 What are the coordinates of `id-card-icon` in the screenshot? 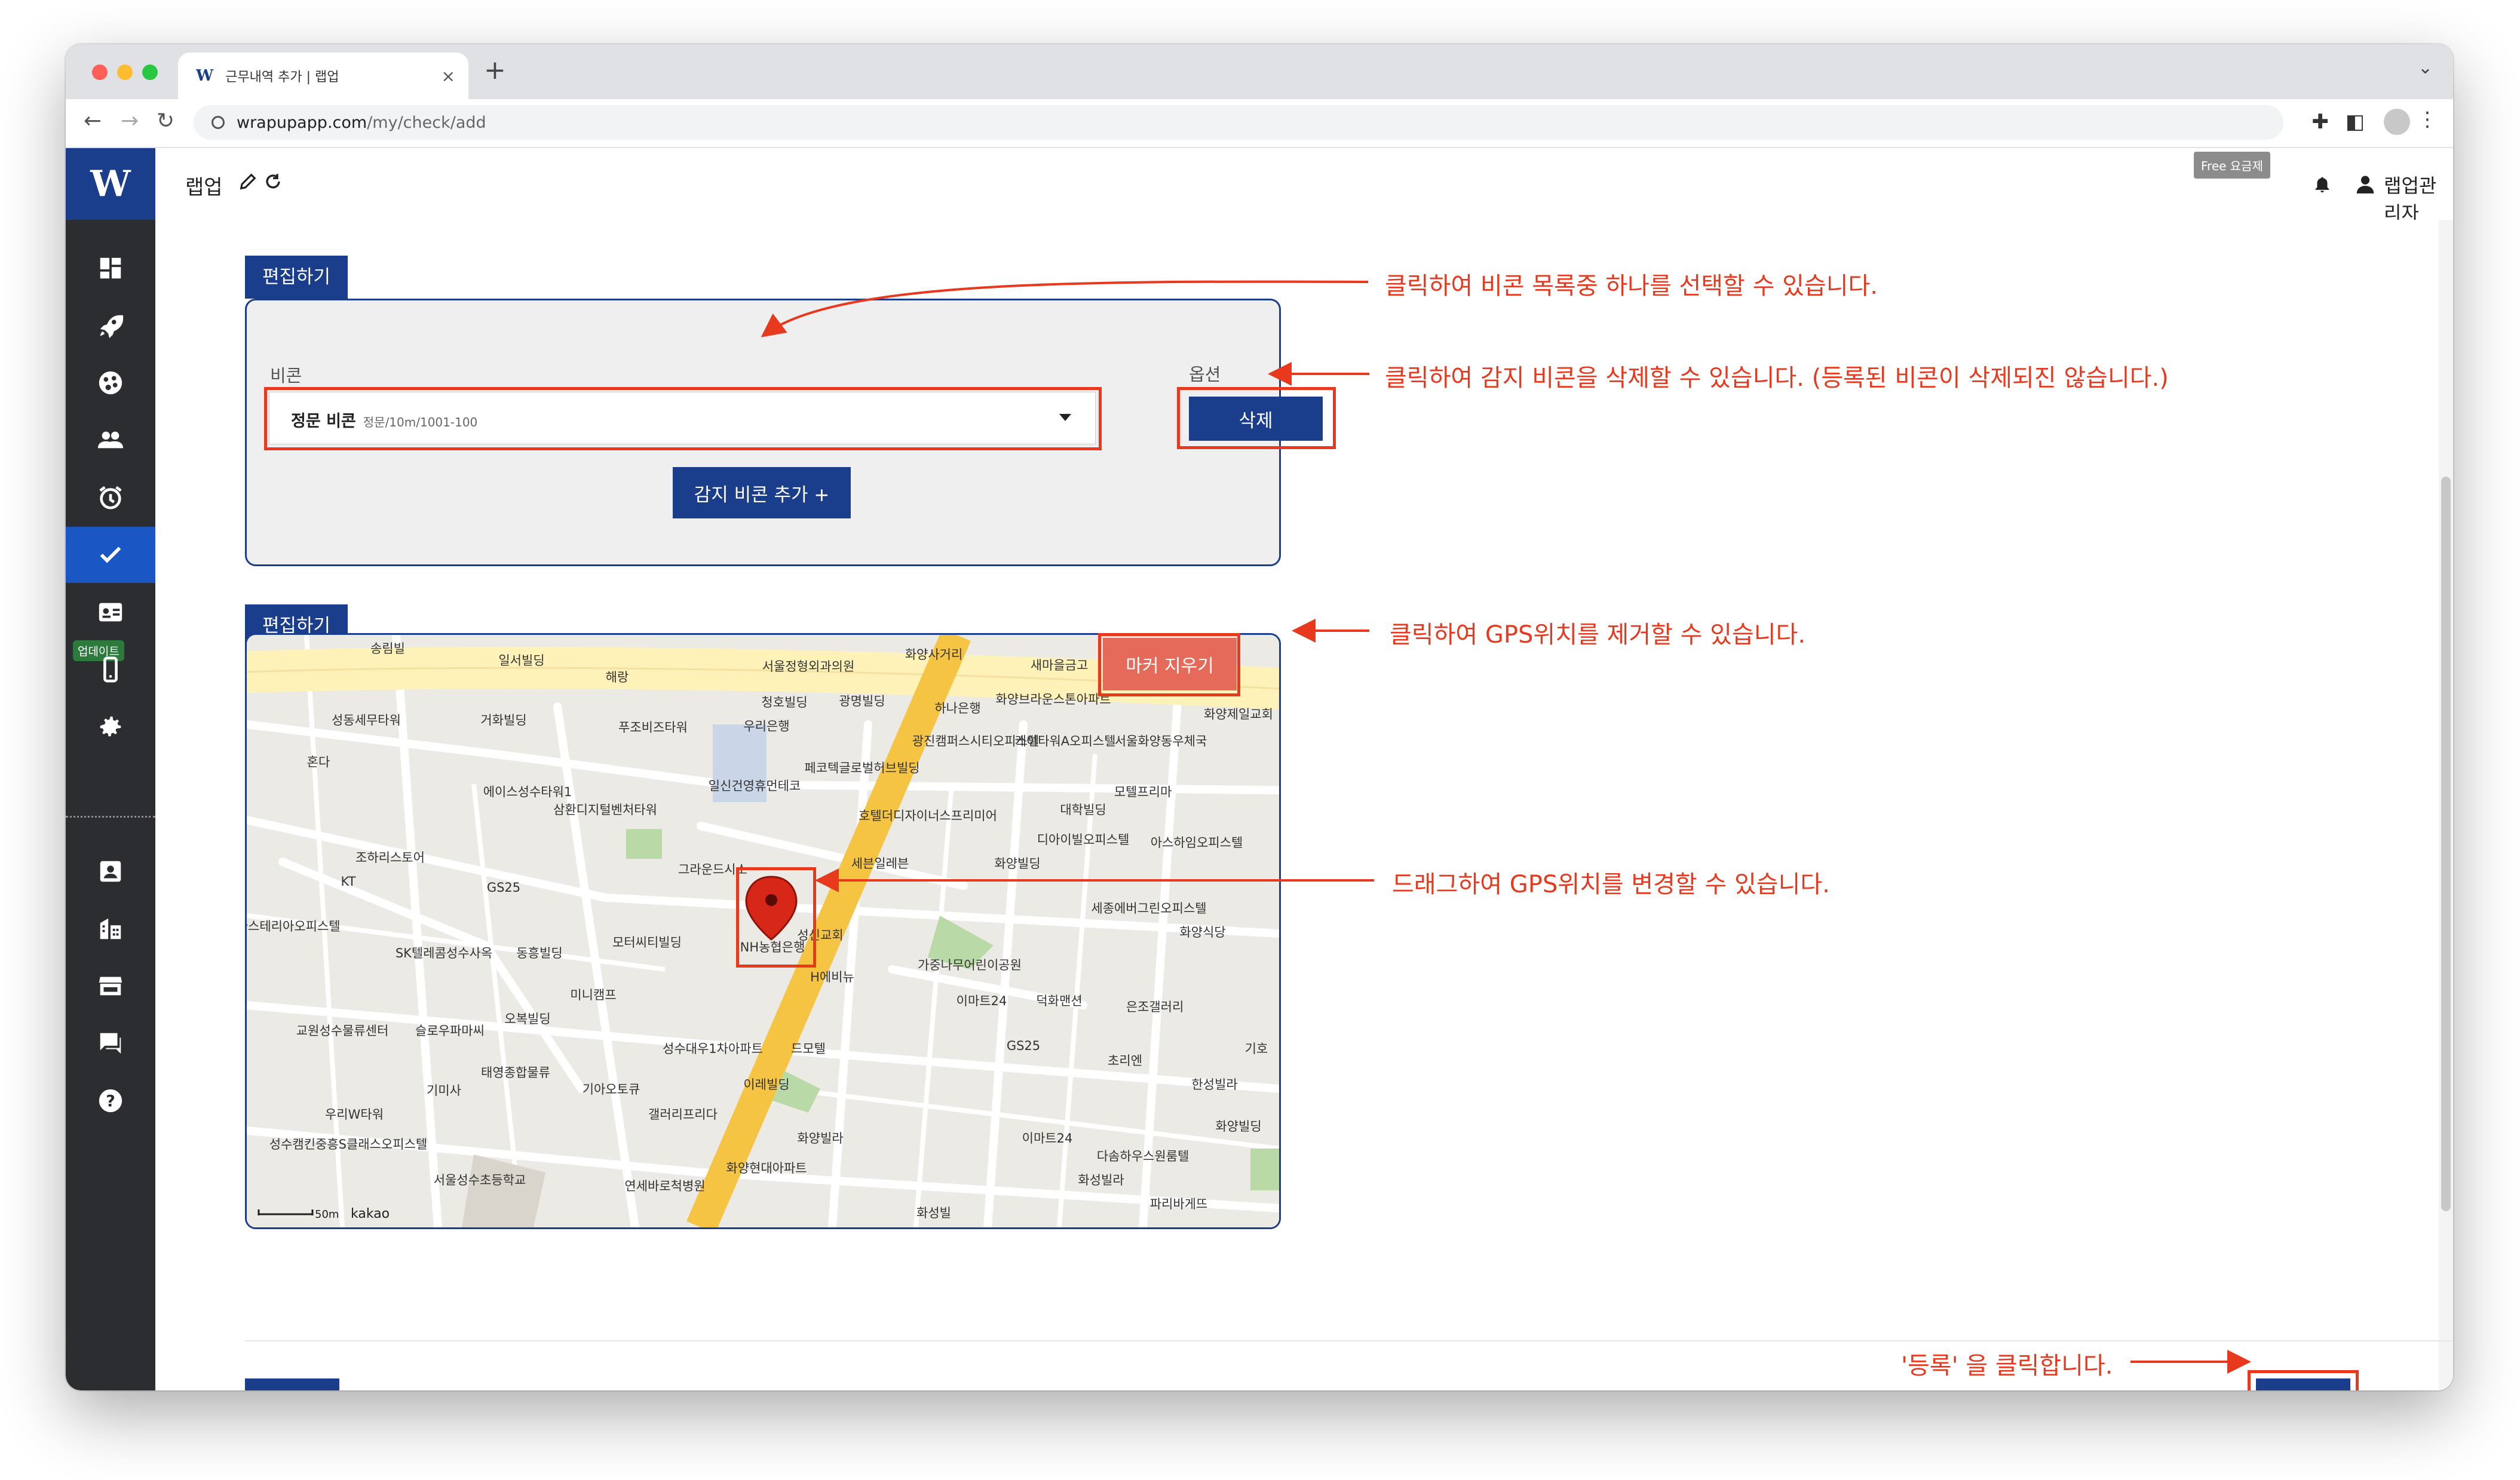 It's located at (111, 613).